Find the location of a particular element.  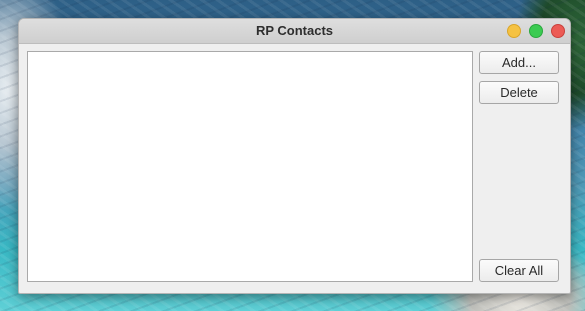

maximize-button is located at coordinates (536, 31).